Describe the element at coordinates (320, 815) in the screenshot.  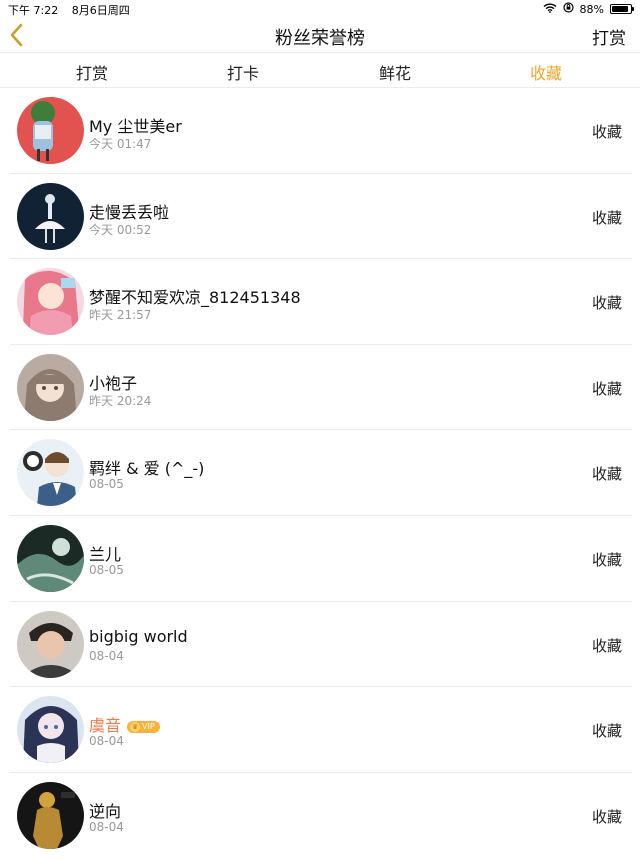
I see `list-item: 逆向 08-04 收藏` at that location.